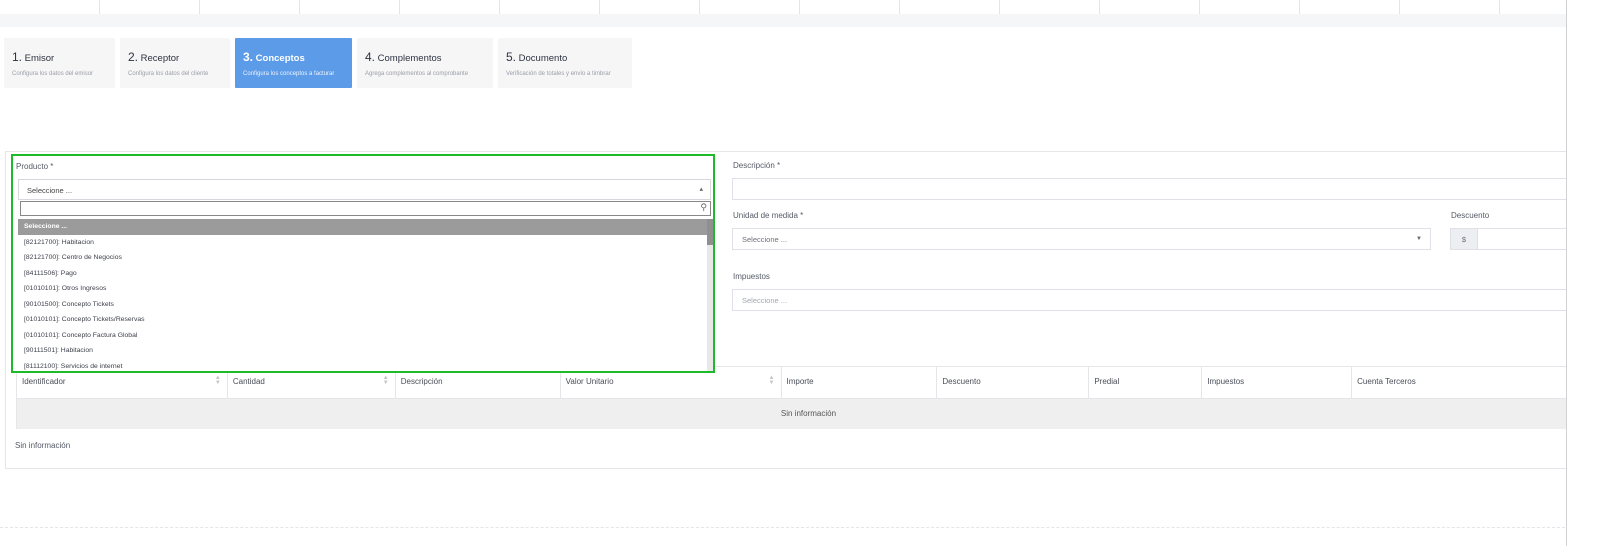 The image size is (1600, 546). What do you see at coordinates (757, 165) in the screenshot?
I see `descripcion-label: Descripción *` at bounding box center [757, 165].